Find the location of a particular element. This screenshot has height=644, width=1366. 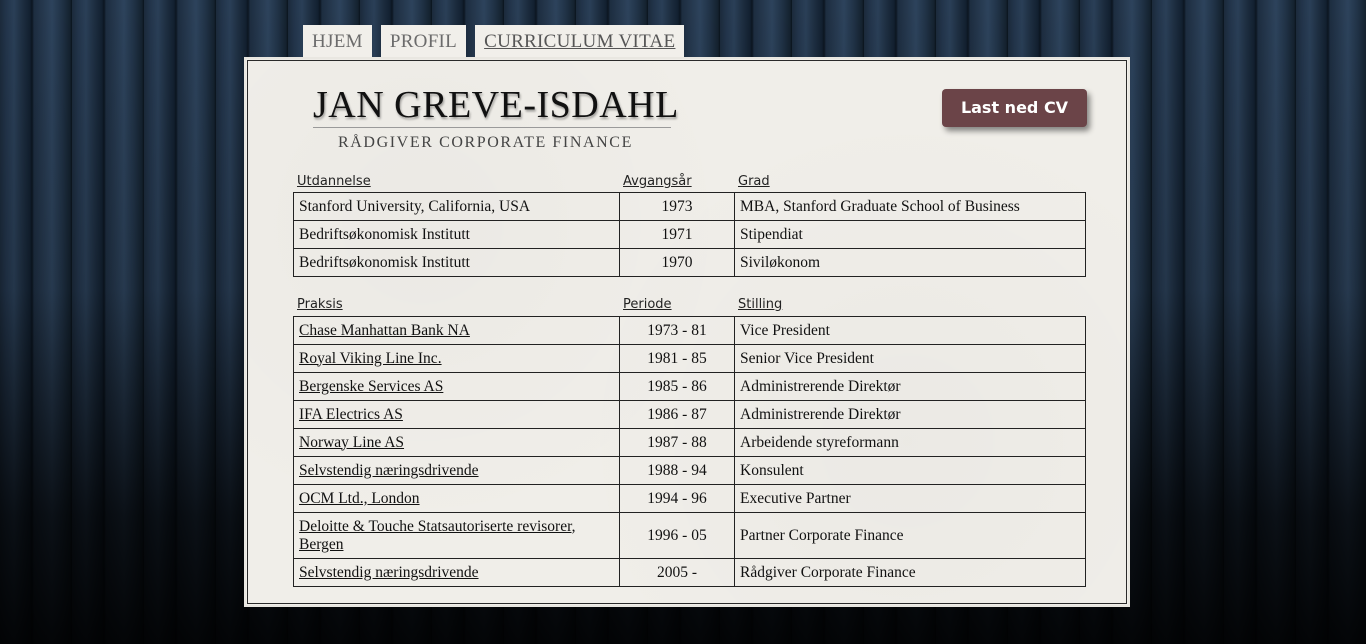

page-subtitle: RÅDGIVER CORPORATE FINANCE is located at coordinates (485, 142).